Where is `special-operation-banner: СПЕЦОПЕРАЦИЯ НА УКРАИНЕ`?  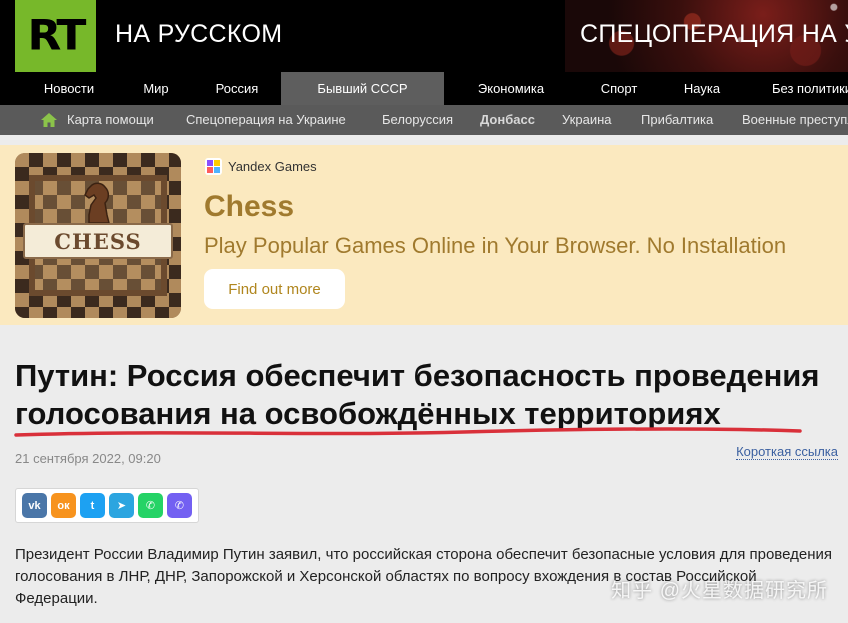 special-operation-banner: СПЕЦОПЕРАЦИЯ НА УКРАИНЕ is located at coordinates (706, 36).